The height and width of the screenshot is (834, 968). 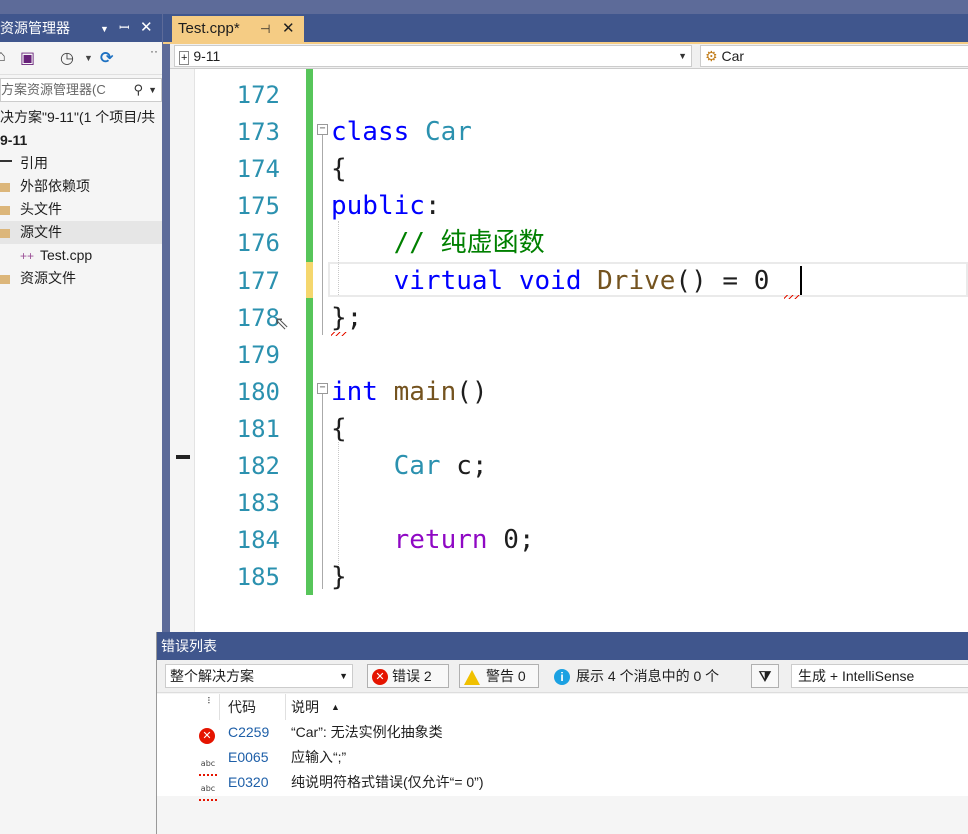 What do you see at coordinates (81, 278) in the screenshot?
I see `tree-item-resource-files: 资源文件` at bounding box center [81, 278].